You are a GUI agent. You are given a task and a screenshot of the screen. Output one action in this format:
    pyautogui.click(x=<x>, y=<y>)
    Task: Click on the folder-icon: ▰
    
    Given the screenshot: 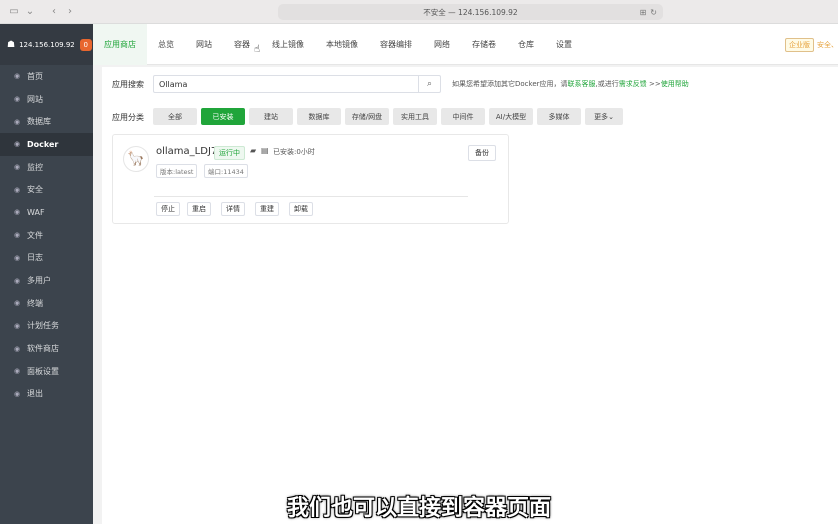 What is the action you would take?
    pyautogui.click(x=253, y=150)
    